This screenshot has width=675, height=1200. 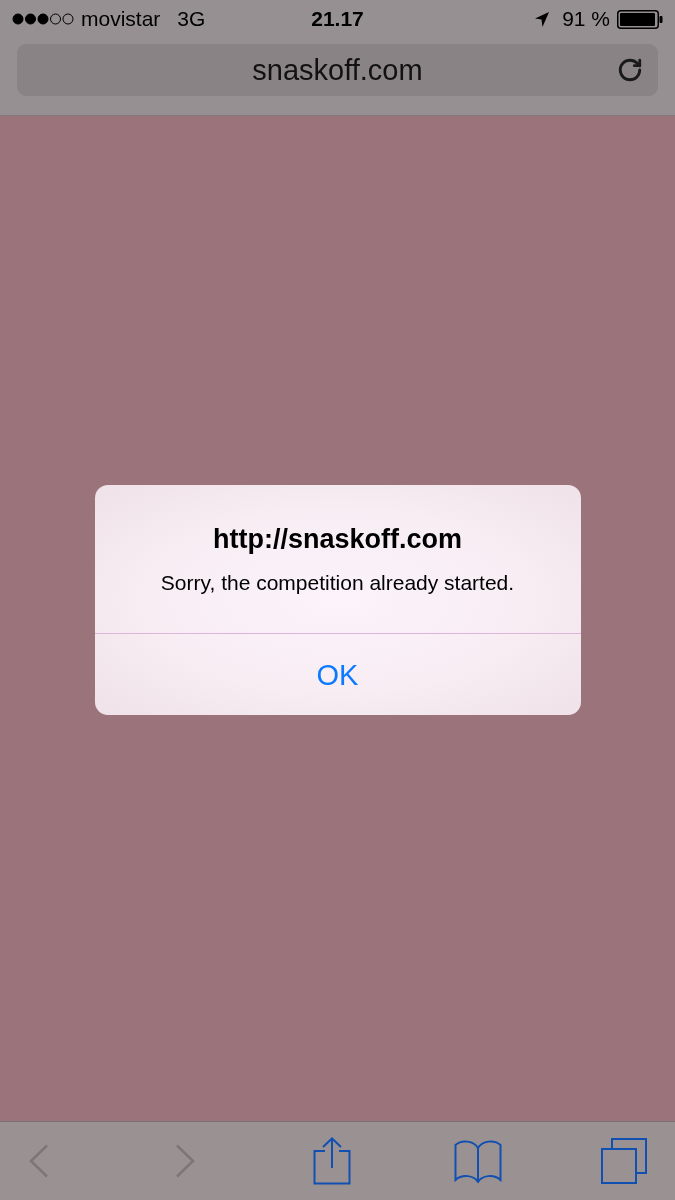 I want to click on alert-message: Sorry, the competition already started., so click(x=337, y=583).